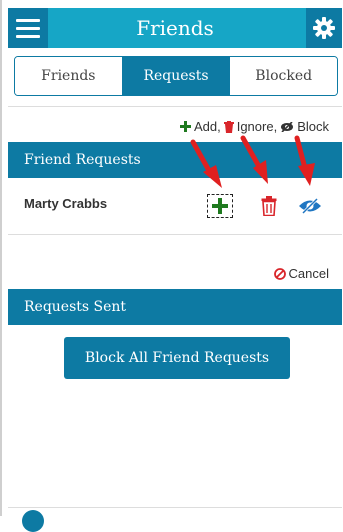 The height and width of the screenshot is (532, 343). What do you see at coordinates (177, 358) in the screenshot?
I see `block-all-requests-button: Block All Friend Requests` at bounding box center [177, 358].